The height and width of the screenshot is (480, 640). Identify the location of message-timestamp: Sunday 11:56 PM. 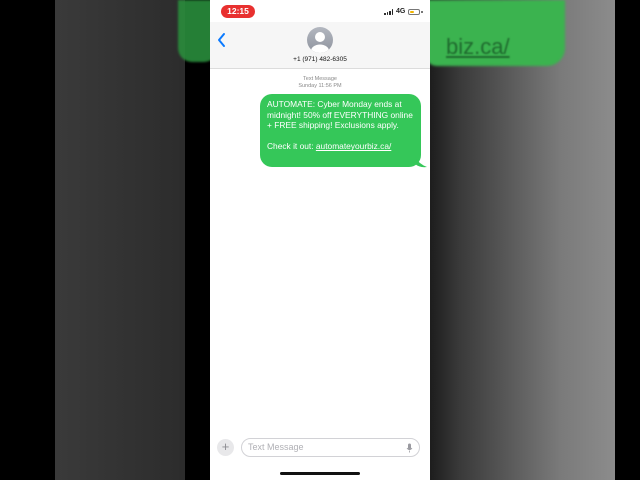
(320, 86).